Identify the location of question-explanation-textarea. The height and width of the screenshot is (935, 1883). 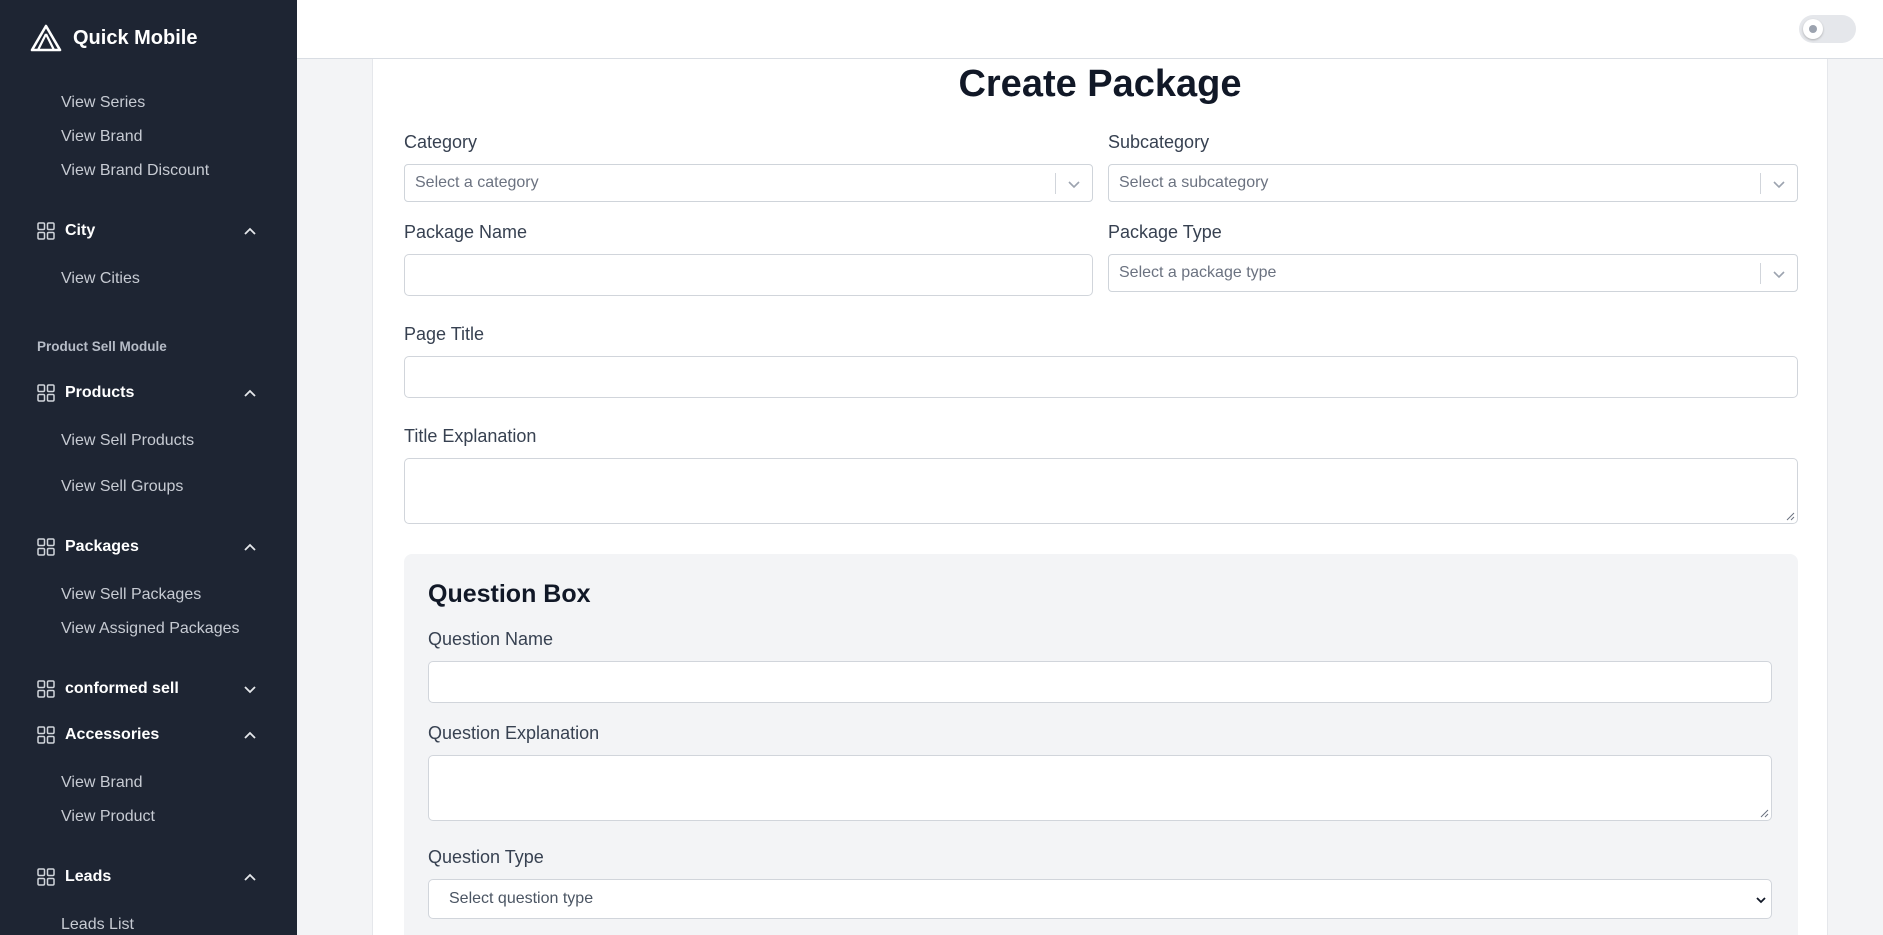
(1100, 788).